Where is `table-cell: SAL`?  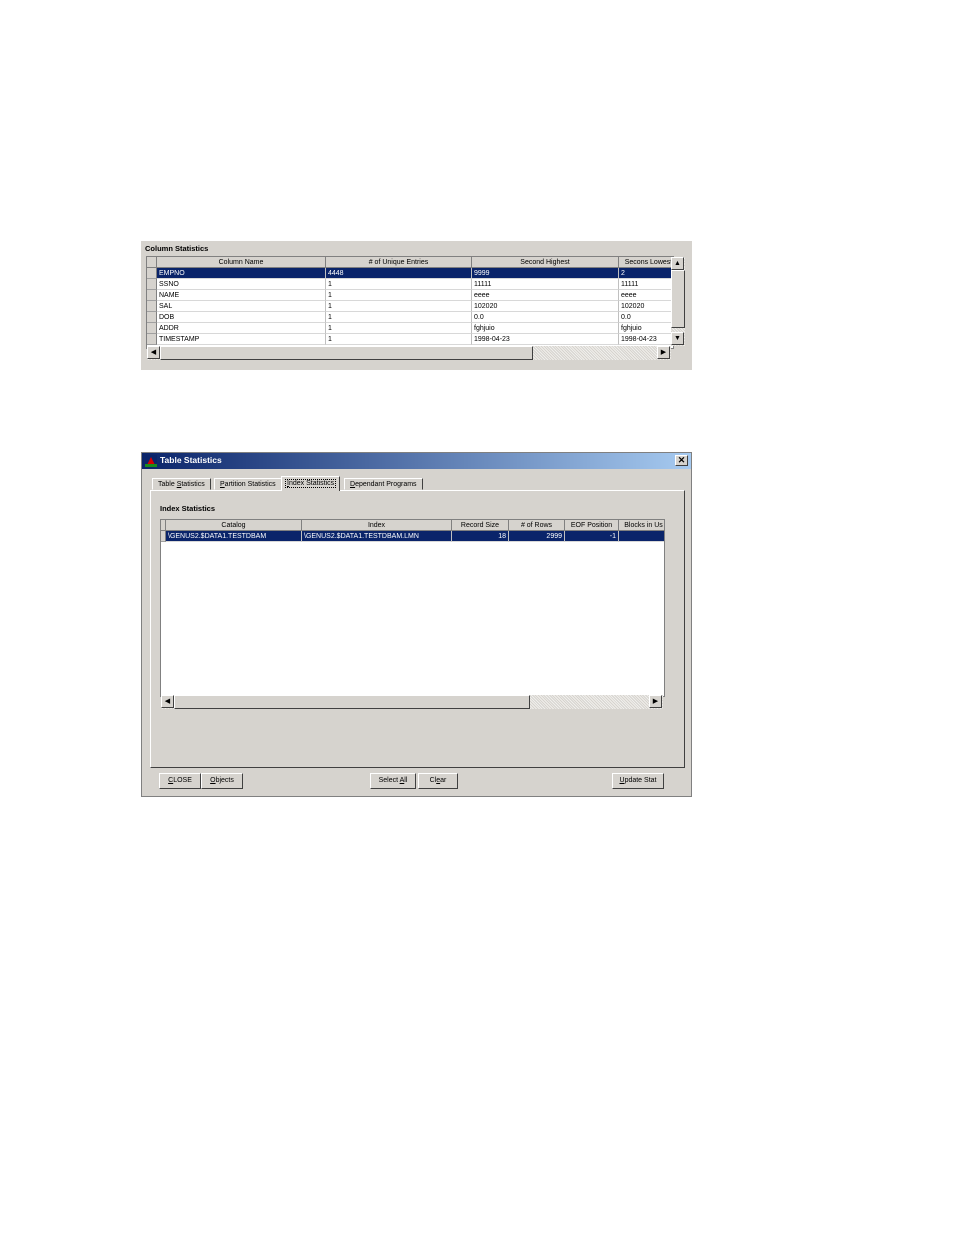
table-cell: SAL is located at coordinates (241, 306).